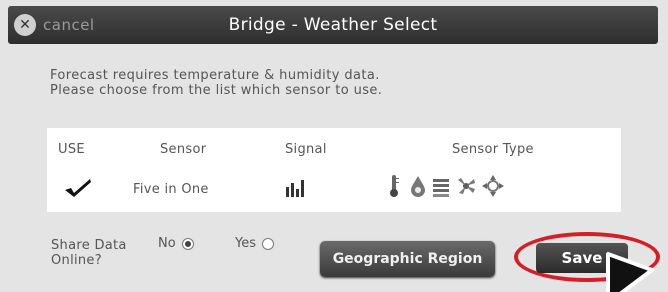 Image resolution: width=668 pixels, height=292 pixels. What do you see at coordinates (71, 149) in the screenshot?
I see `column-header-use: USE` at bounding box center [71, 149].